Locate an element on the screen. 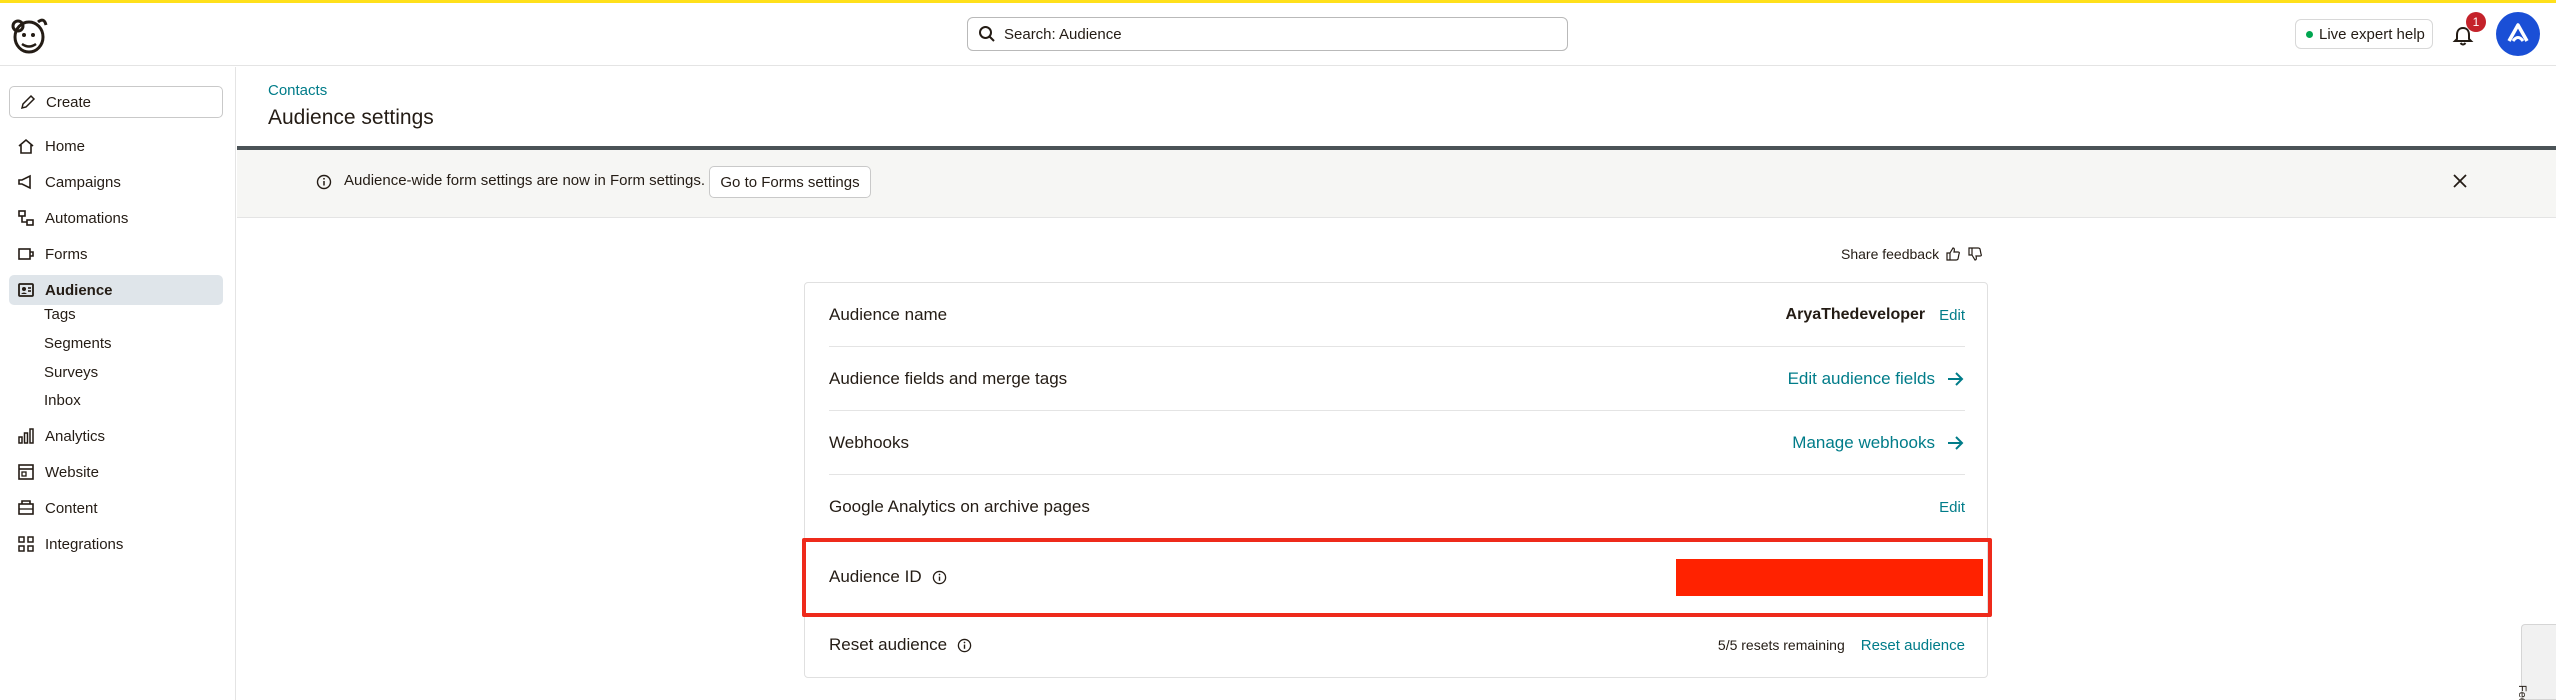 The height and width of the screenshot is (700, 2556). sidebar-item-forms: Forms is located at coordinates (116, 254).